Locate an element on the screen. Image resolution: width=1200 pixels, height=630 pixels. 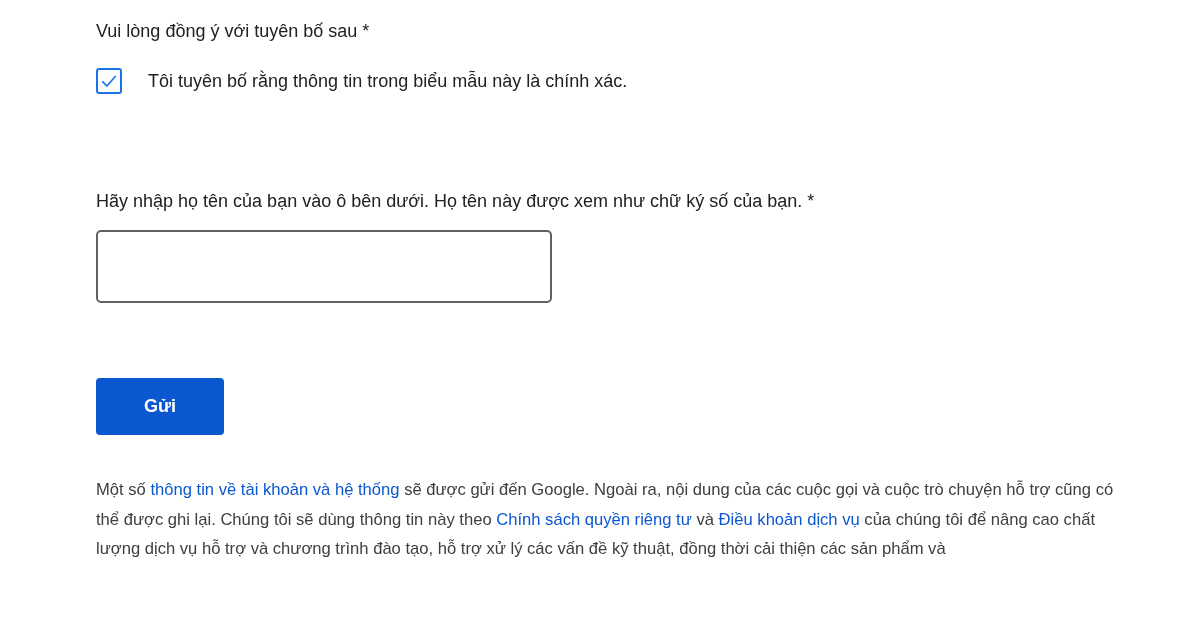
question-label: Vui lòng đồng ý với tuyên bố sau * is located at coordinates (233, 31).